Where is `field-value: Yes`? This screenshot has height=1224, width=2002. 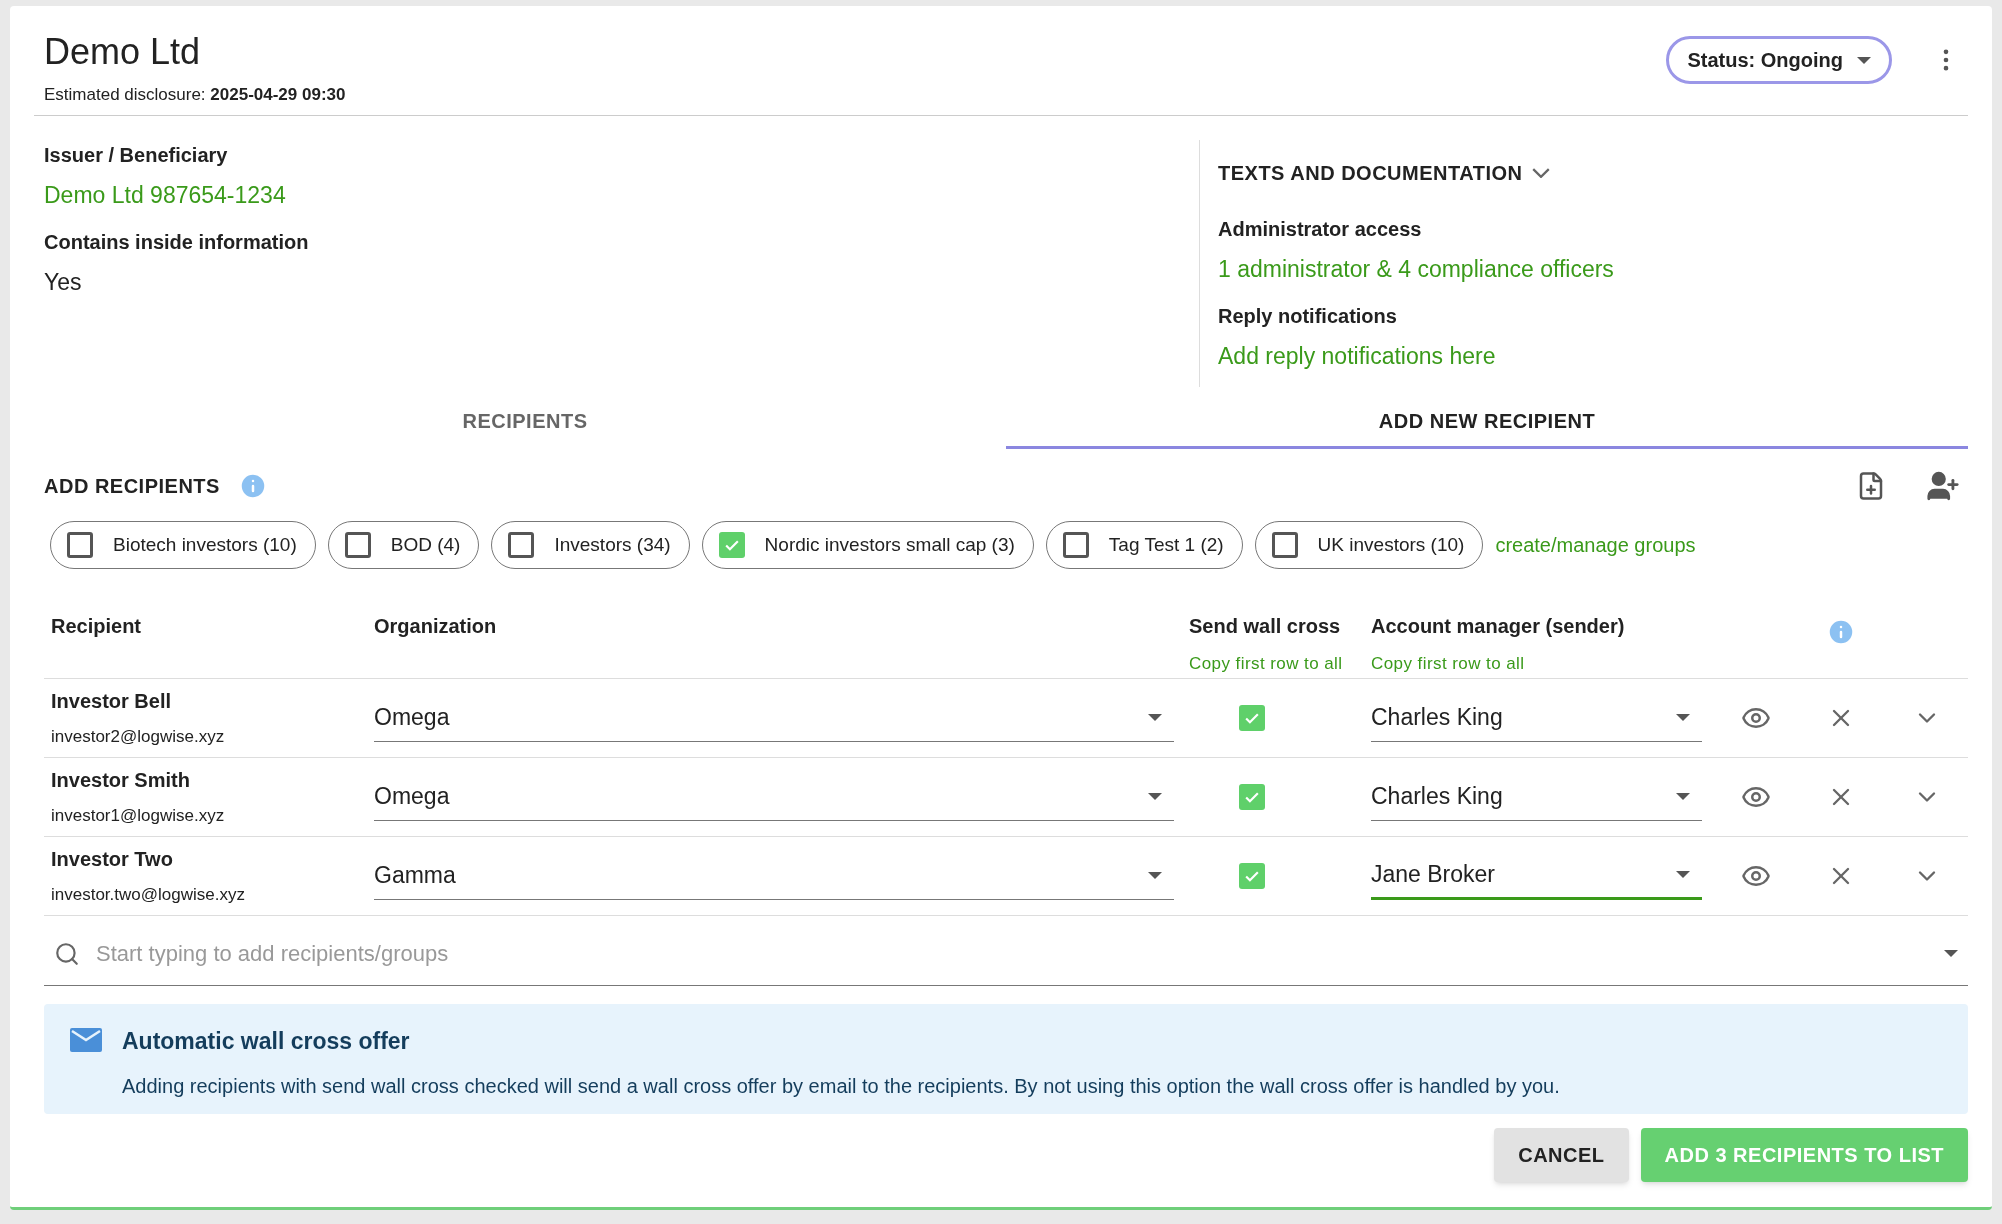 field-value: Yes is located at coordinates (63, 282).